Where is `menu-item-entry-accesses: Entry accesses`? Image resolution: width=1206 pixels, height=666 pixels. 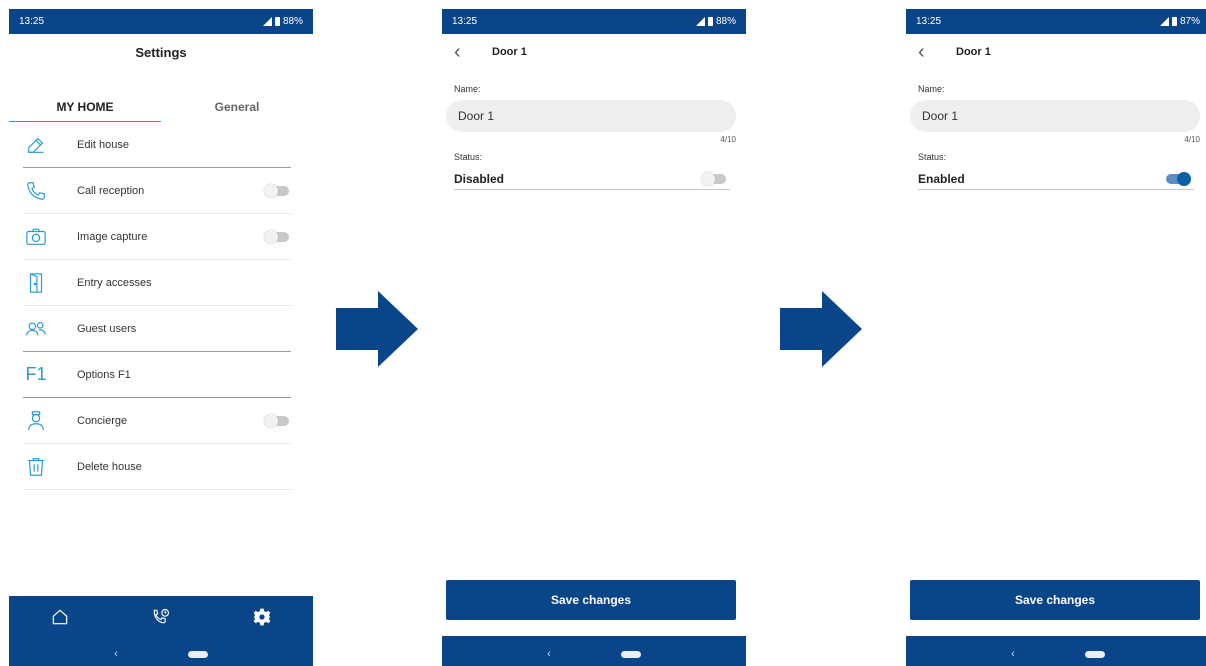 menu-item-entry-accesses: Entry accesses is located at coordinates (157, 283).